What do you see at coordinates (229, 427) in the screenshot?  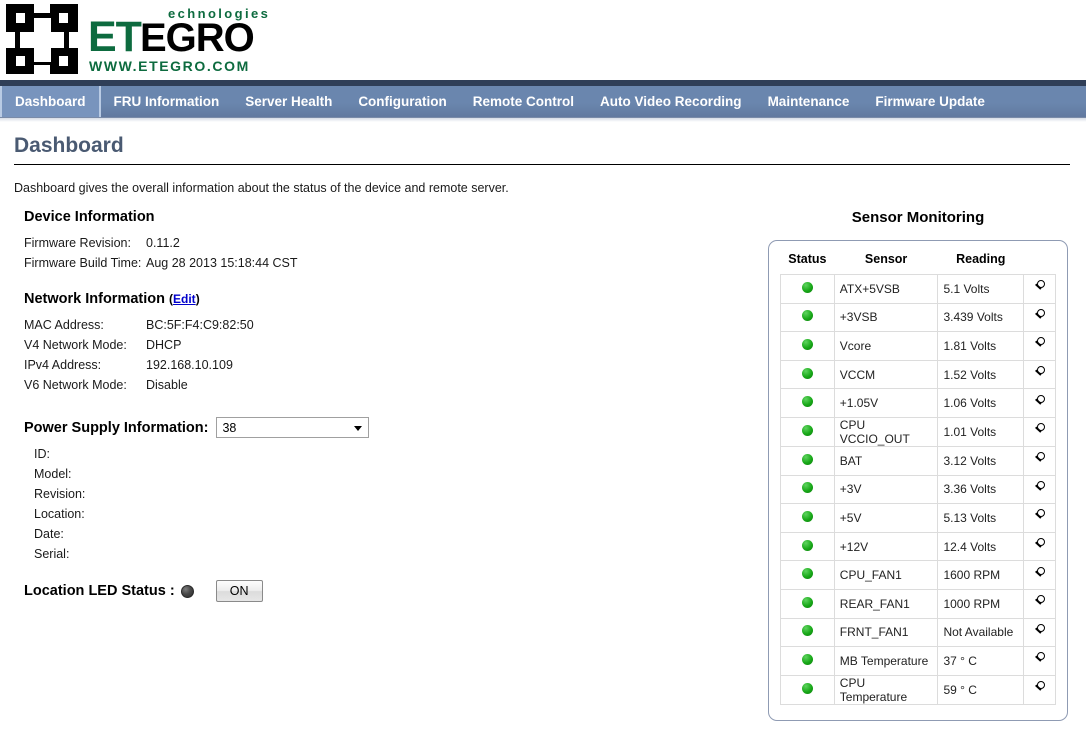 I see `power-supply-selected-value: 38` at bounding box center [229, 427].